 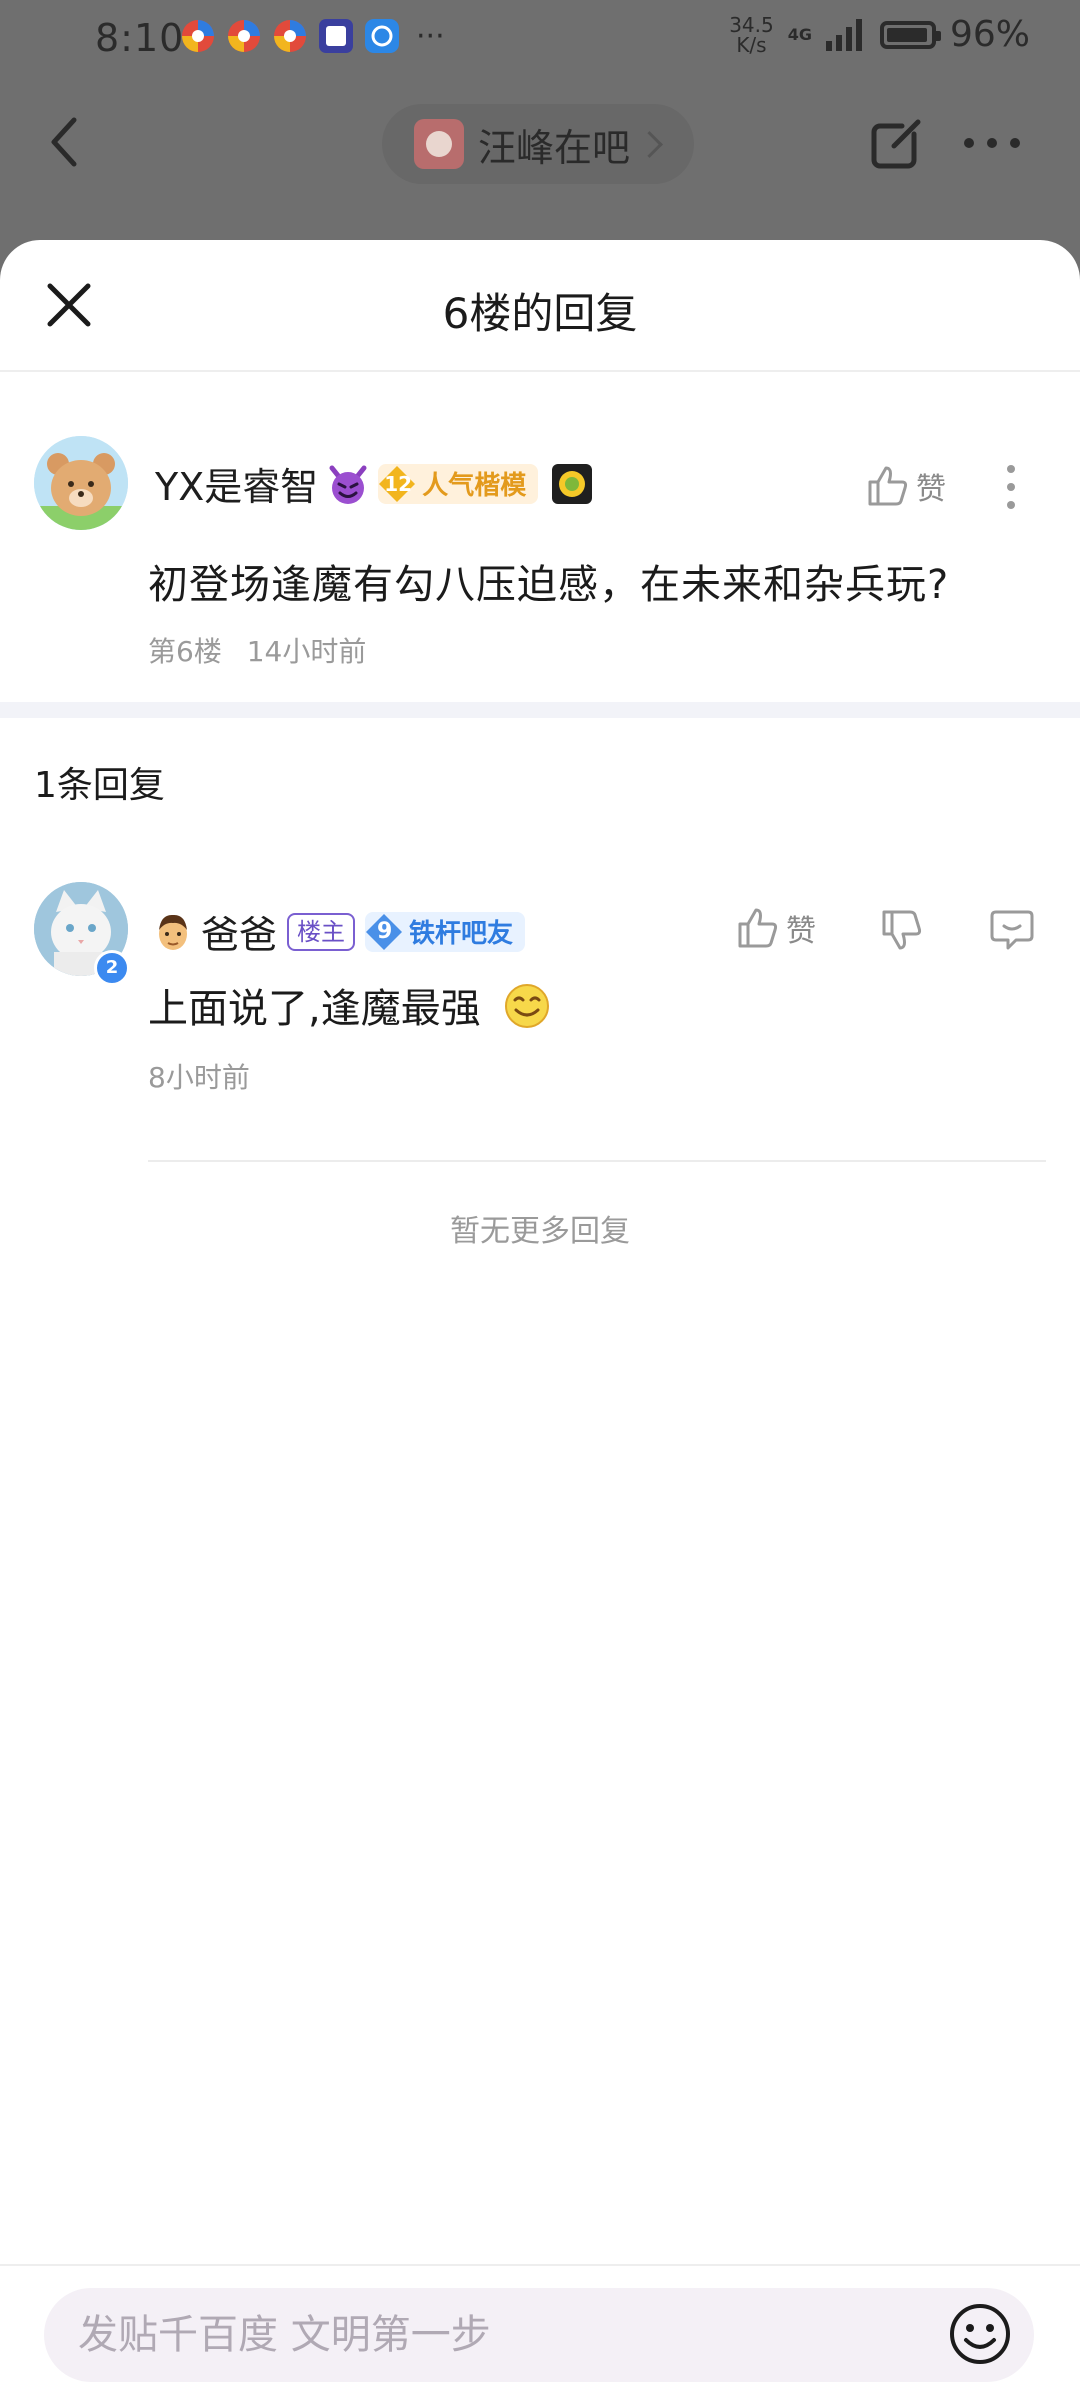 I want to click on level-title: 人气楷模, so click(x=474, y=486).